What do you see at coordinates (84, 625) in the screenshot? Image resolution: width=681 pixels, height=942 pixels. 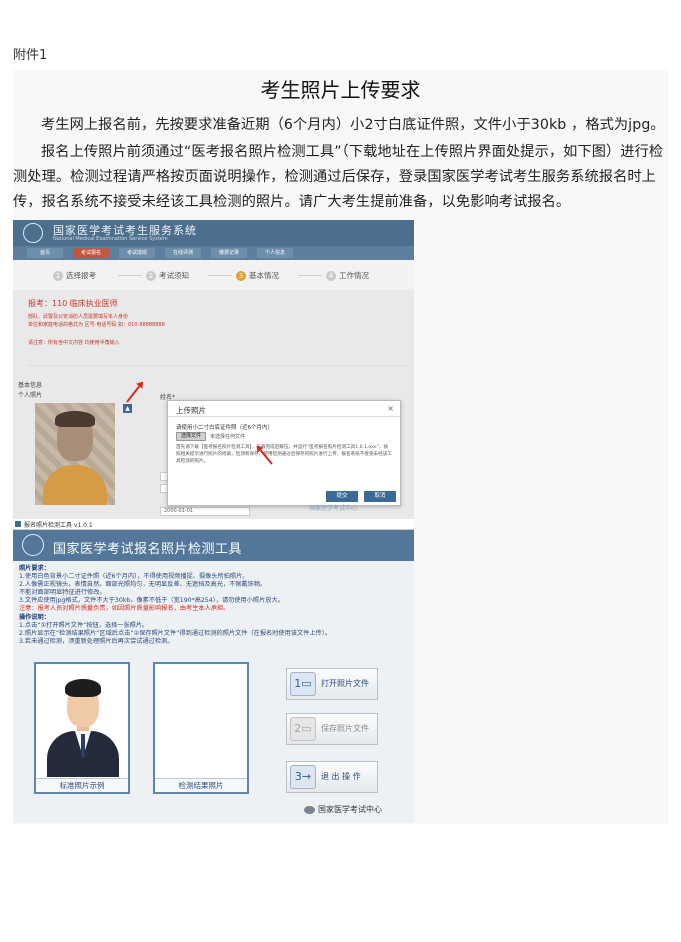 I see `instruction-line: 1.点击“①打开照片文件”按钮，选择一张照片。` at bounding box center [84, 625].